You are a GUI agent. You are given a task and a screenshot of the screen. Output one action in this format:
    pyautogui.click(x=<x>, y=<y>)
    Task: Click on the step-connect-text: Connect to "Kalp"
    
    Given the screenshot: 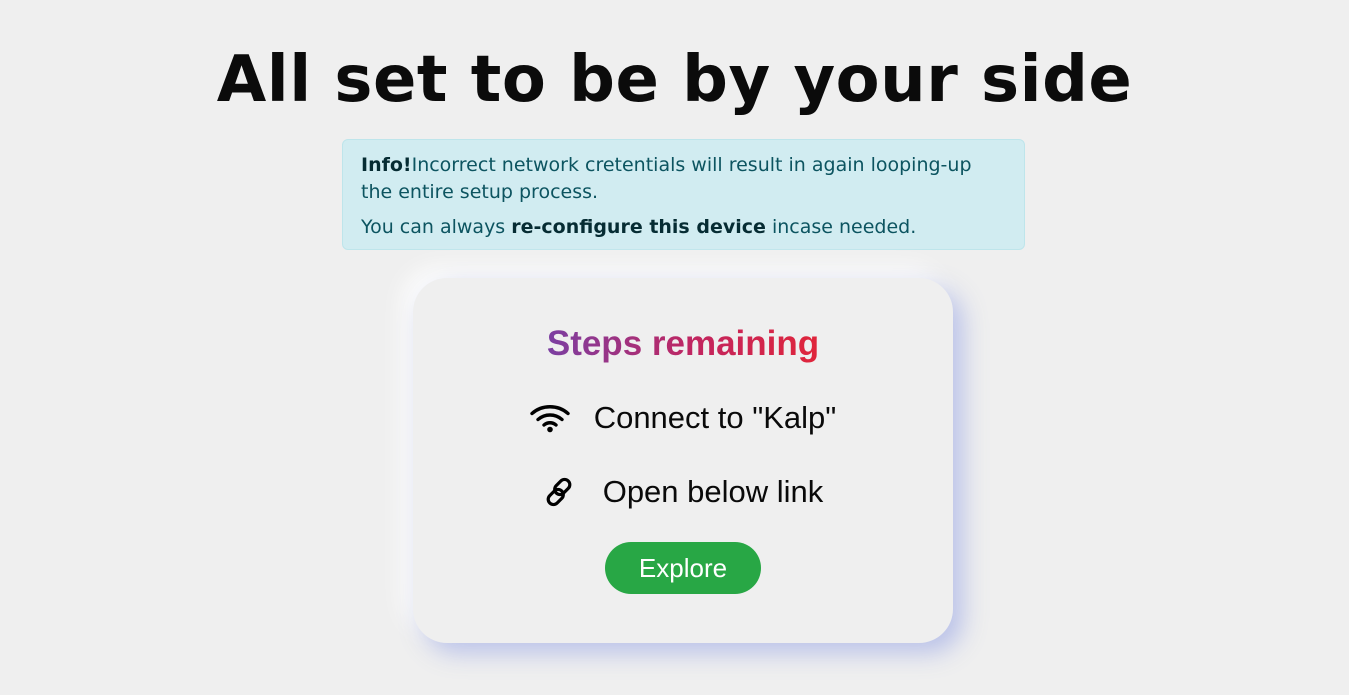 What is the action you would take?
    pyautogui.click(x=715, y=417)
    